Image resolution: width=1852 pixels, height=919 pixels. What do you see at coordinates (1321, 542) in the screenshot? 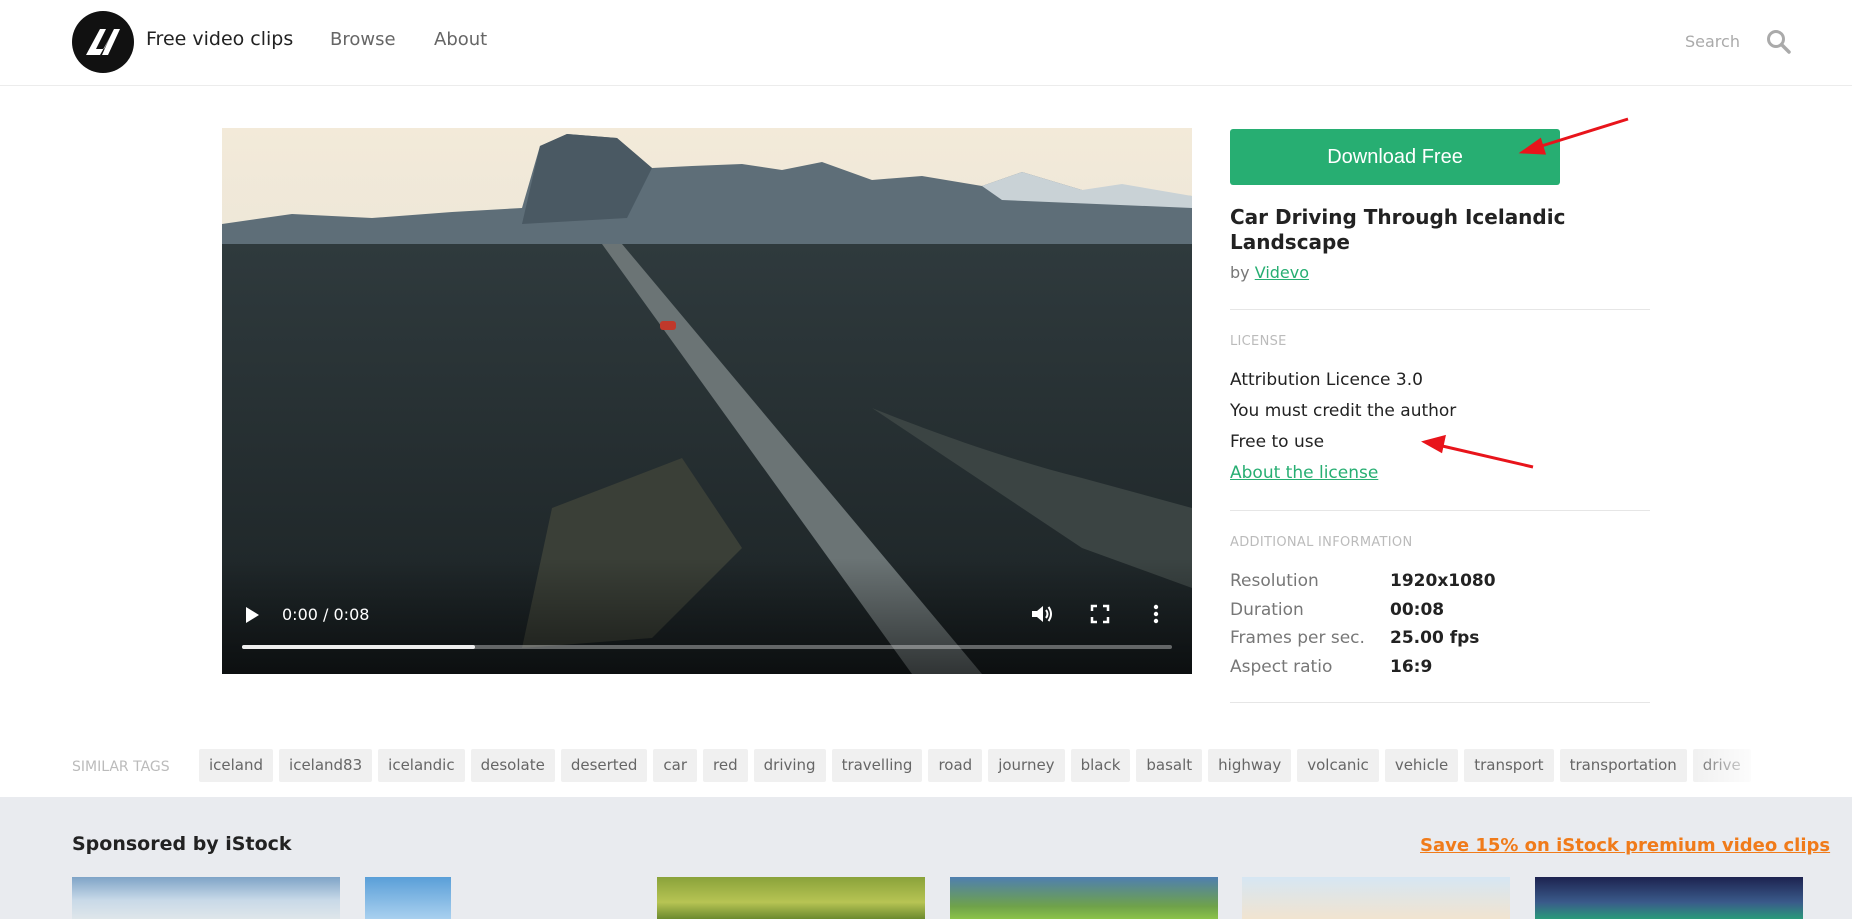
I see `additional-info-heading: ADDITIONAL INFORMATION` at bounding box center [1321, 542].